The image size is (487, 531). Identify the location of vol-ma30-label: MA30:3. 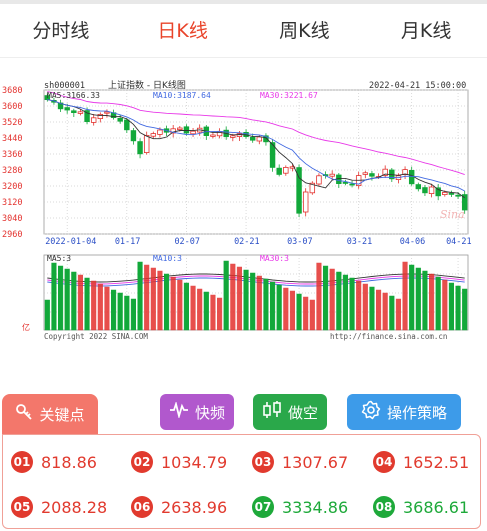
(274, 258).